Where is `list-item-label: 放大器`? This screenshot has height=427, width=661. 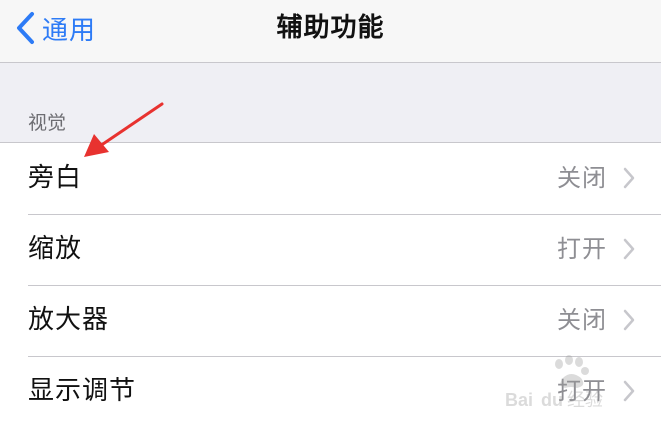
list-item-label: 放大器 is located at coordinates (69, 320).